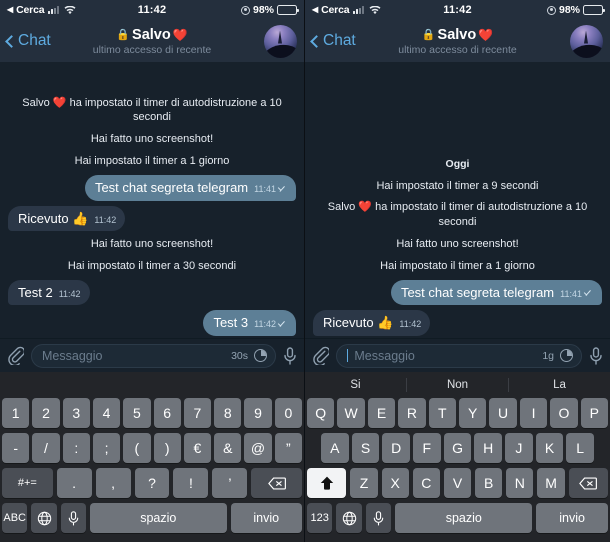 The height and width of the screenshot is (542, 610). Describe the element at coordinates (489, 483) in the screenshot. I see `key-b: B` at that location.